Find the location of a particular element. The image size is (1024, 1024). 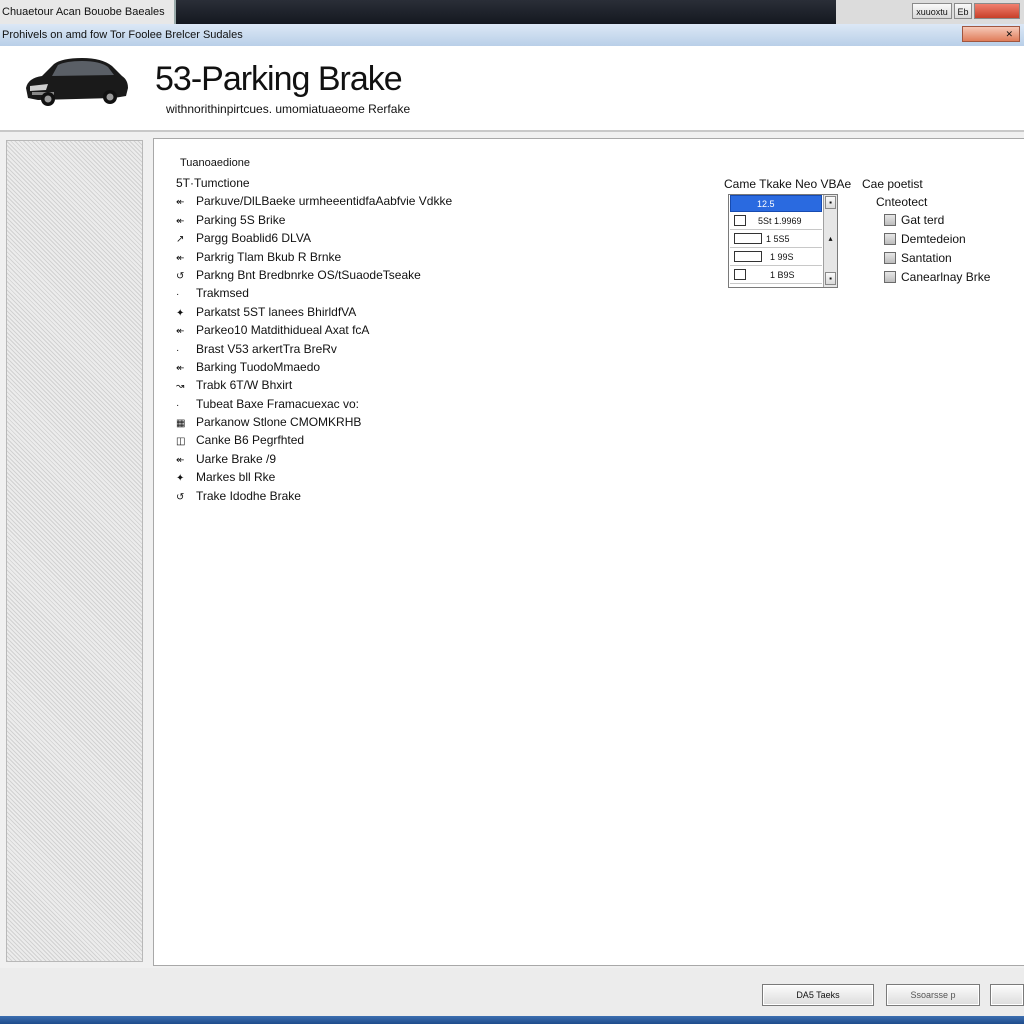

list-item: ↺ Trake Idodhe Brake is located at coordinates (314, 496).